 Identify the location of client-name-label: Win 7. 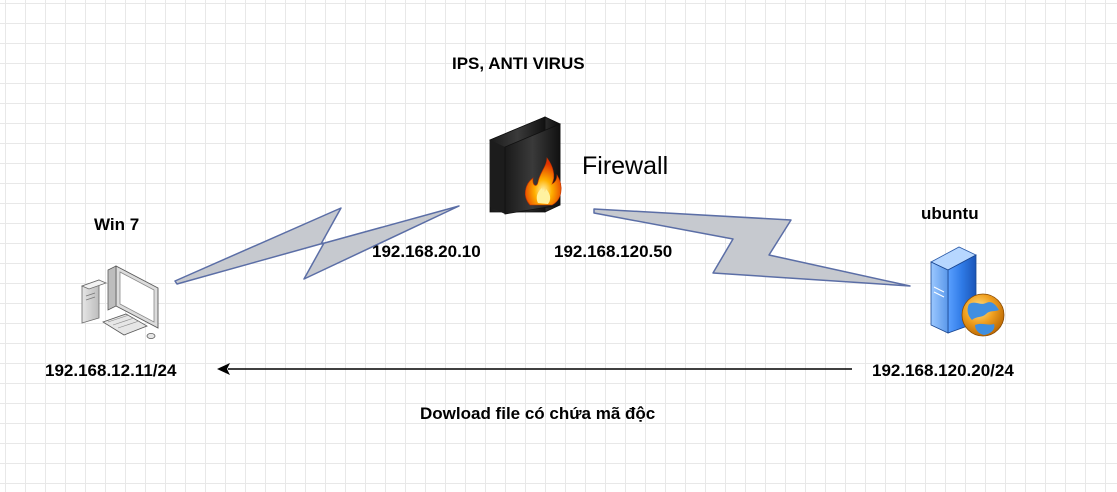
(117, 224).